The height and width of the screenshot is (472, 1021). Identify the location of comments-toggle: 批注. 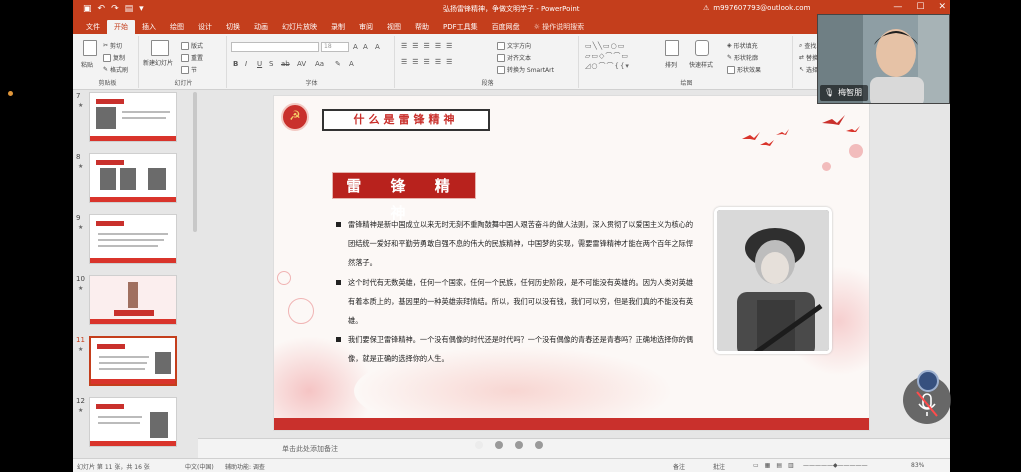
(719, 466).